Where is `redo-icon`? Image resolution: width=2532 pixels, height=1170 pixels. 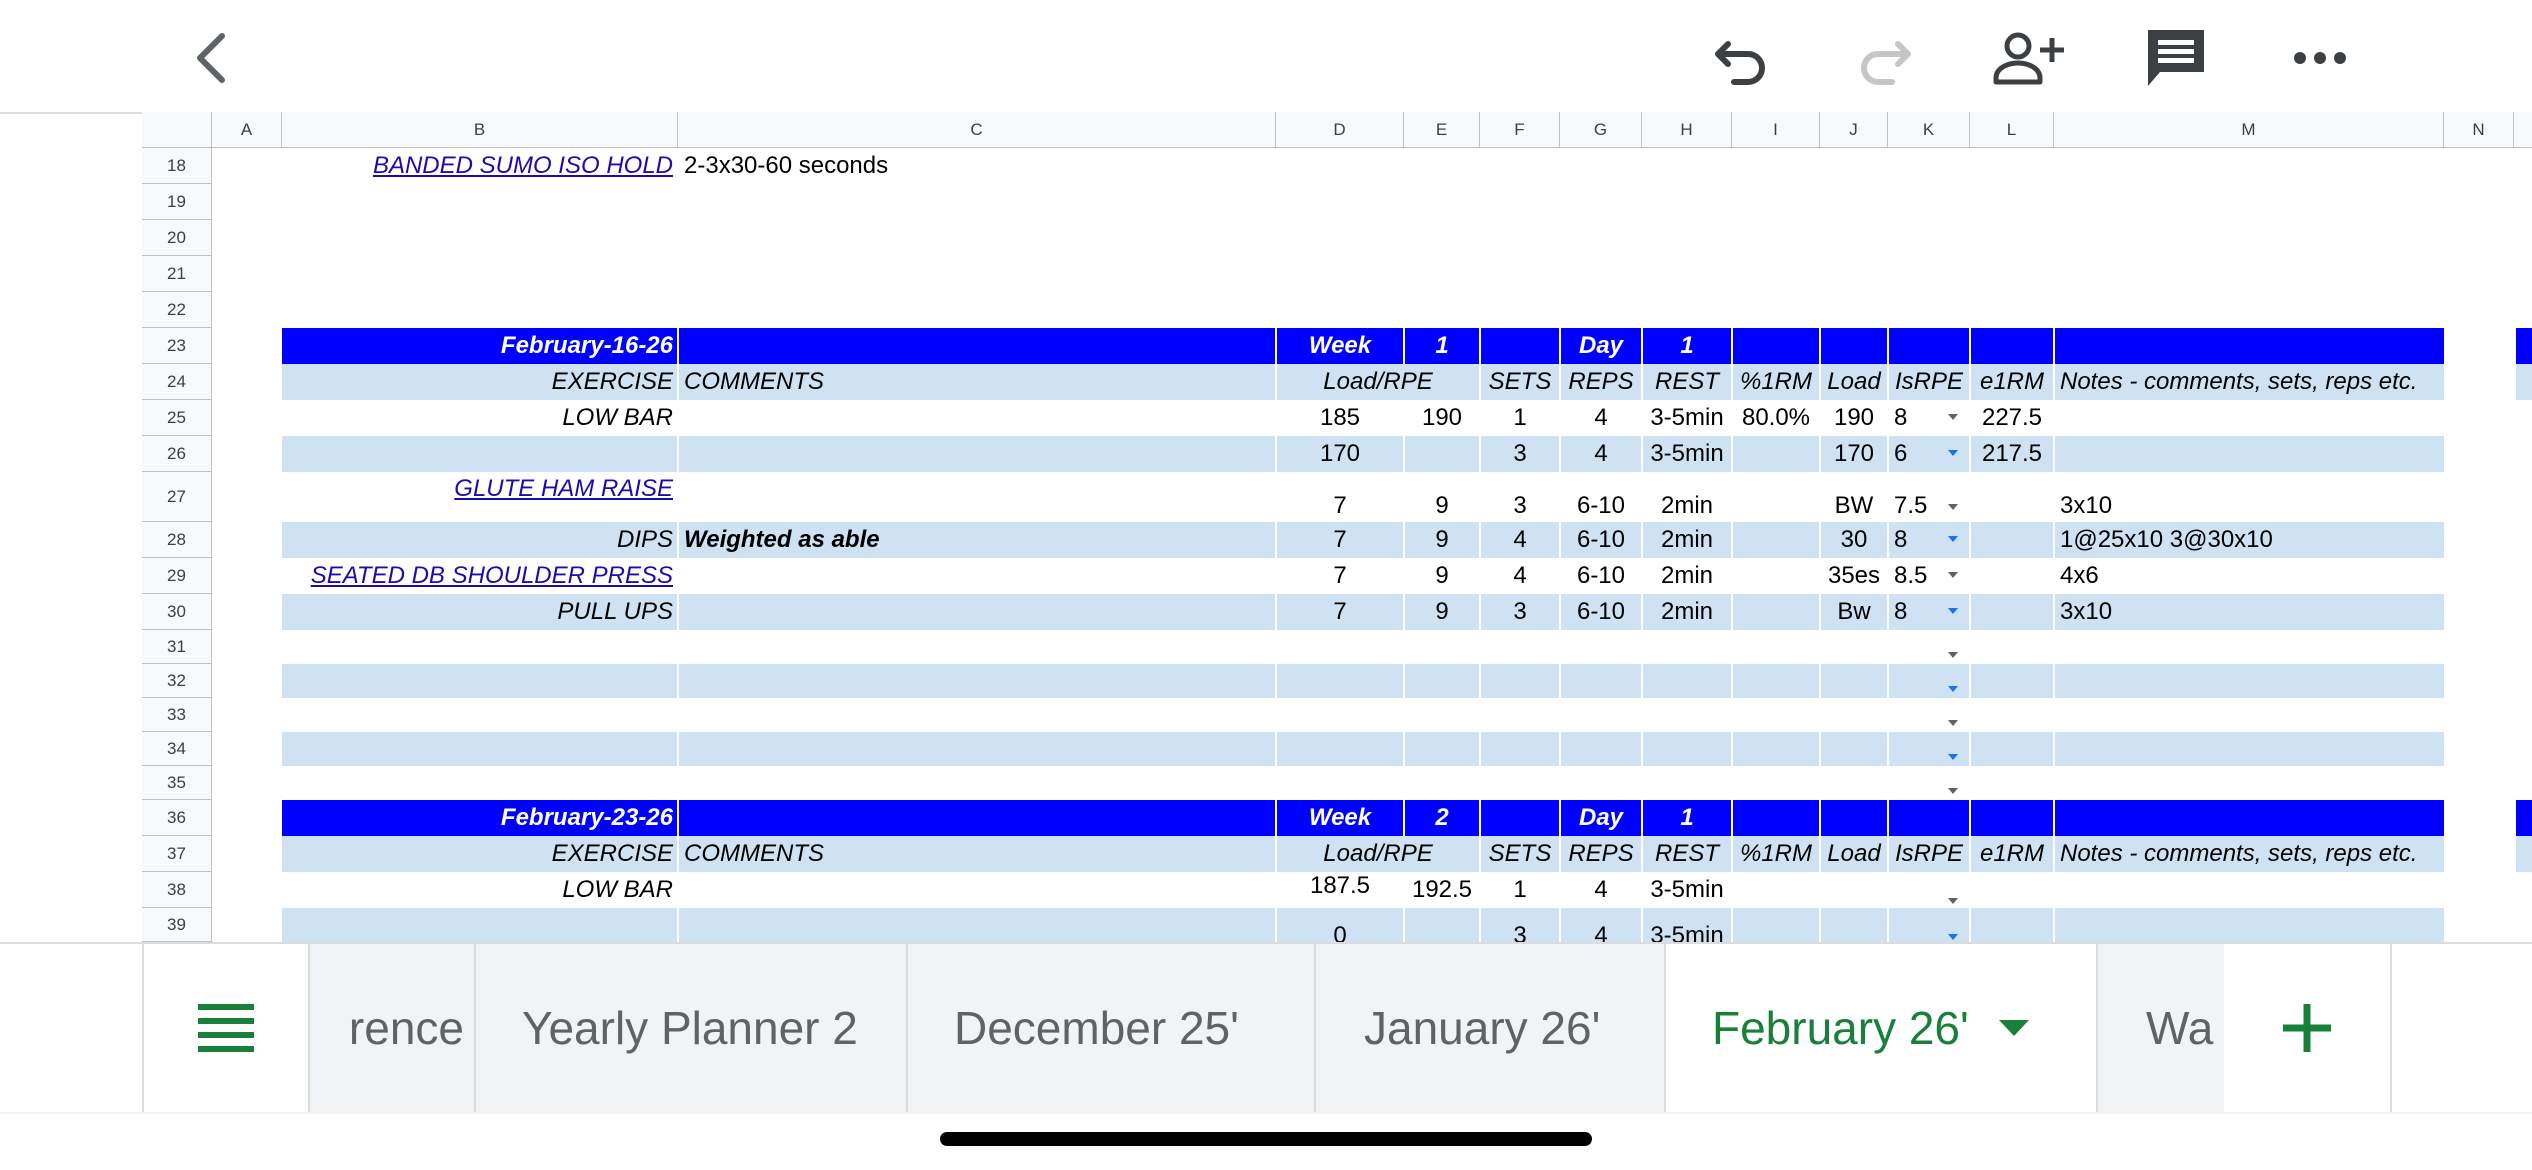 redo-icon is located at coordinates (1886, 63).